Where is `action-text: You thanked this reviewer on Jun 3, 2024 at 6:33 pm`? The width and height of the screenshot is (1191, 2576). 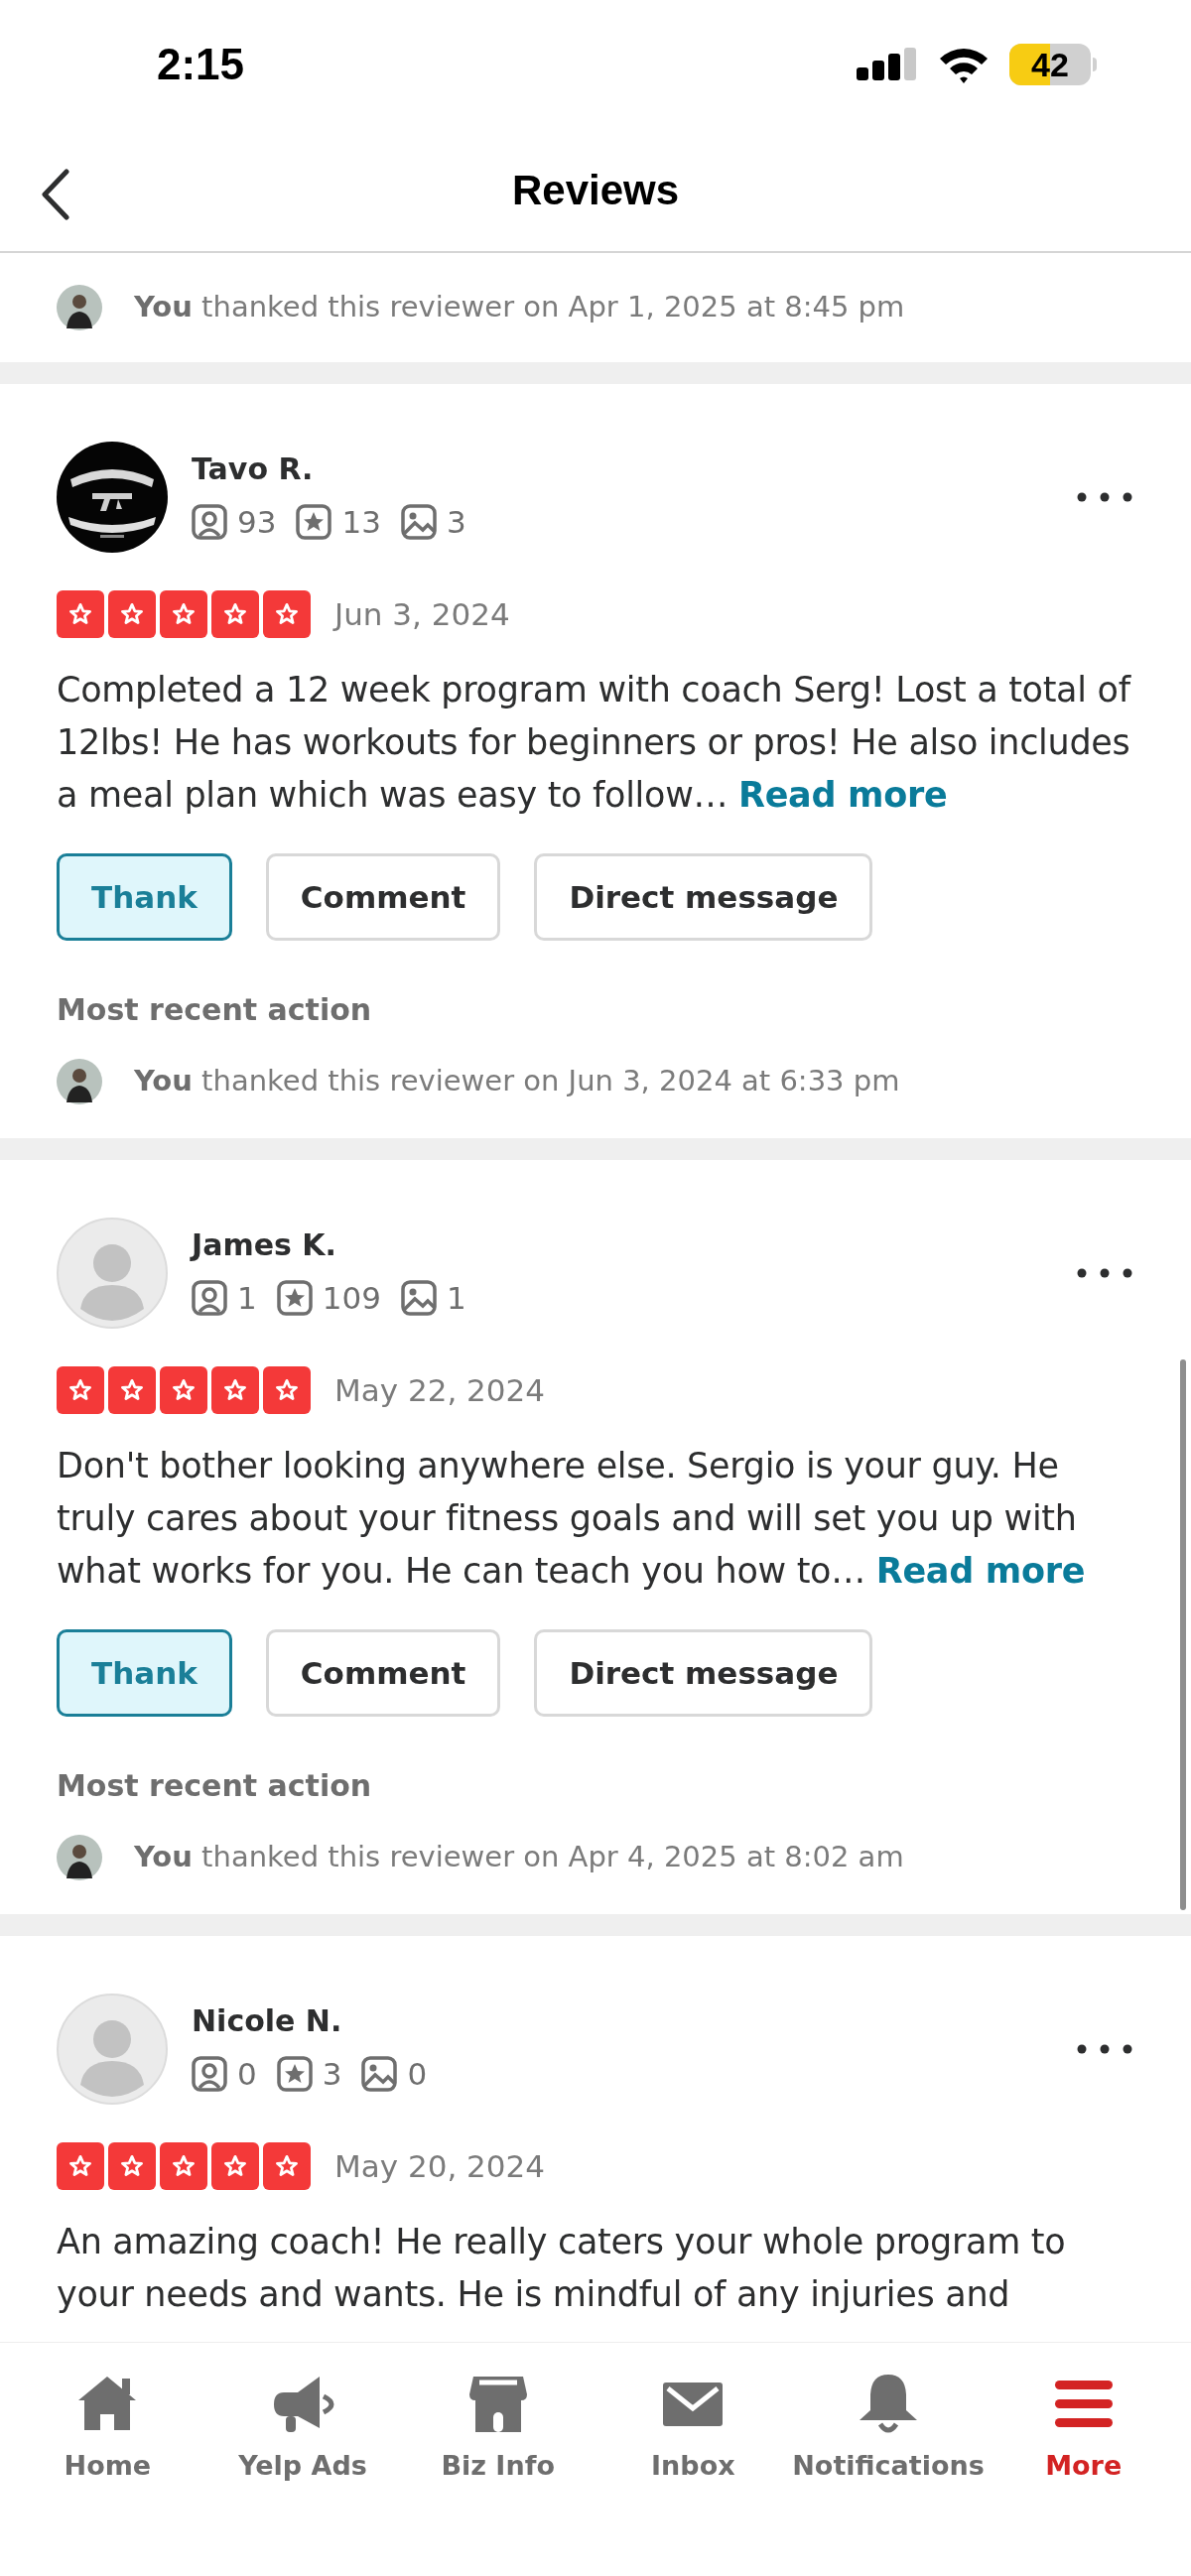 action-text: You thanked this reviewer on Jun 3, 2024 at 6:33 pm is located at coordinates (517, 1082).